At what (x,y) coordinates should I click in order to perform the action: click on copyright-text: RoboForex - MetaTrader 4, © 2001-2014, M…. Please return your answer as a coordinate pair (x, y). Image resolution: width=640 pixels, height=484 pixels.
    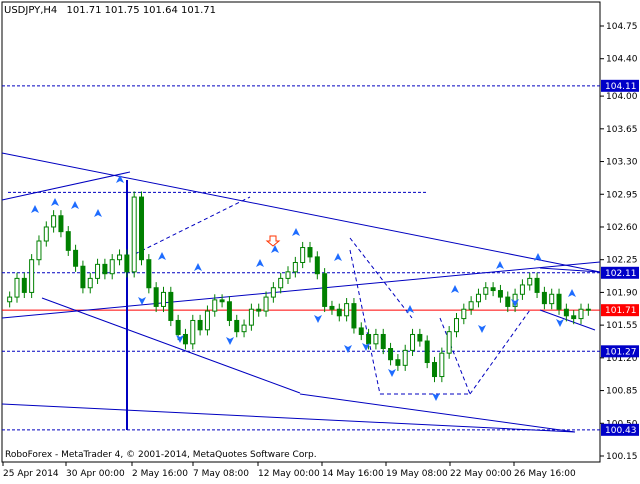
    Looking at the image, I should click on (161, 455).